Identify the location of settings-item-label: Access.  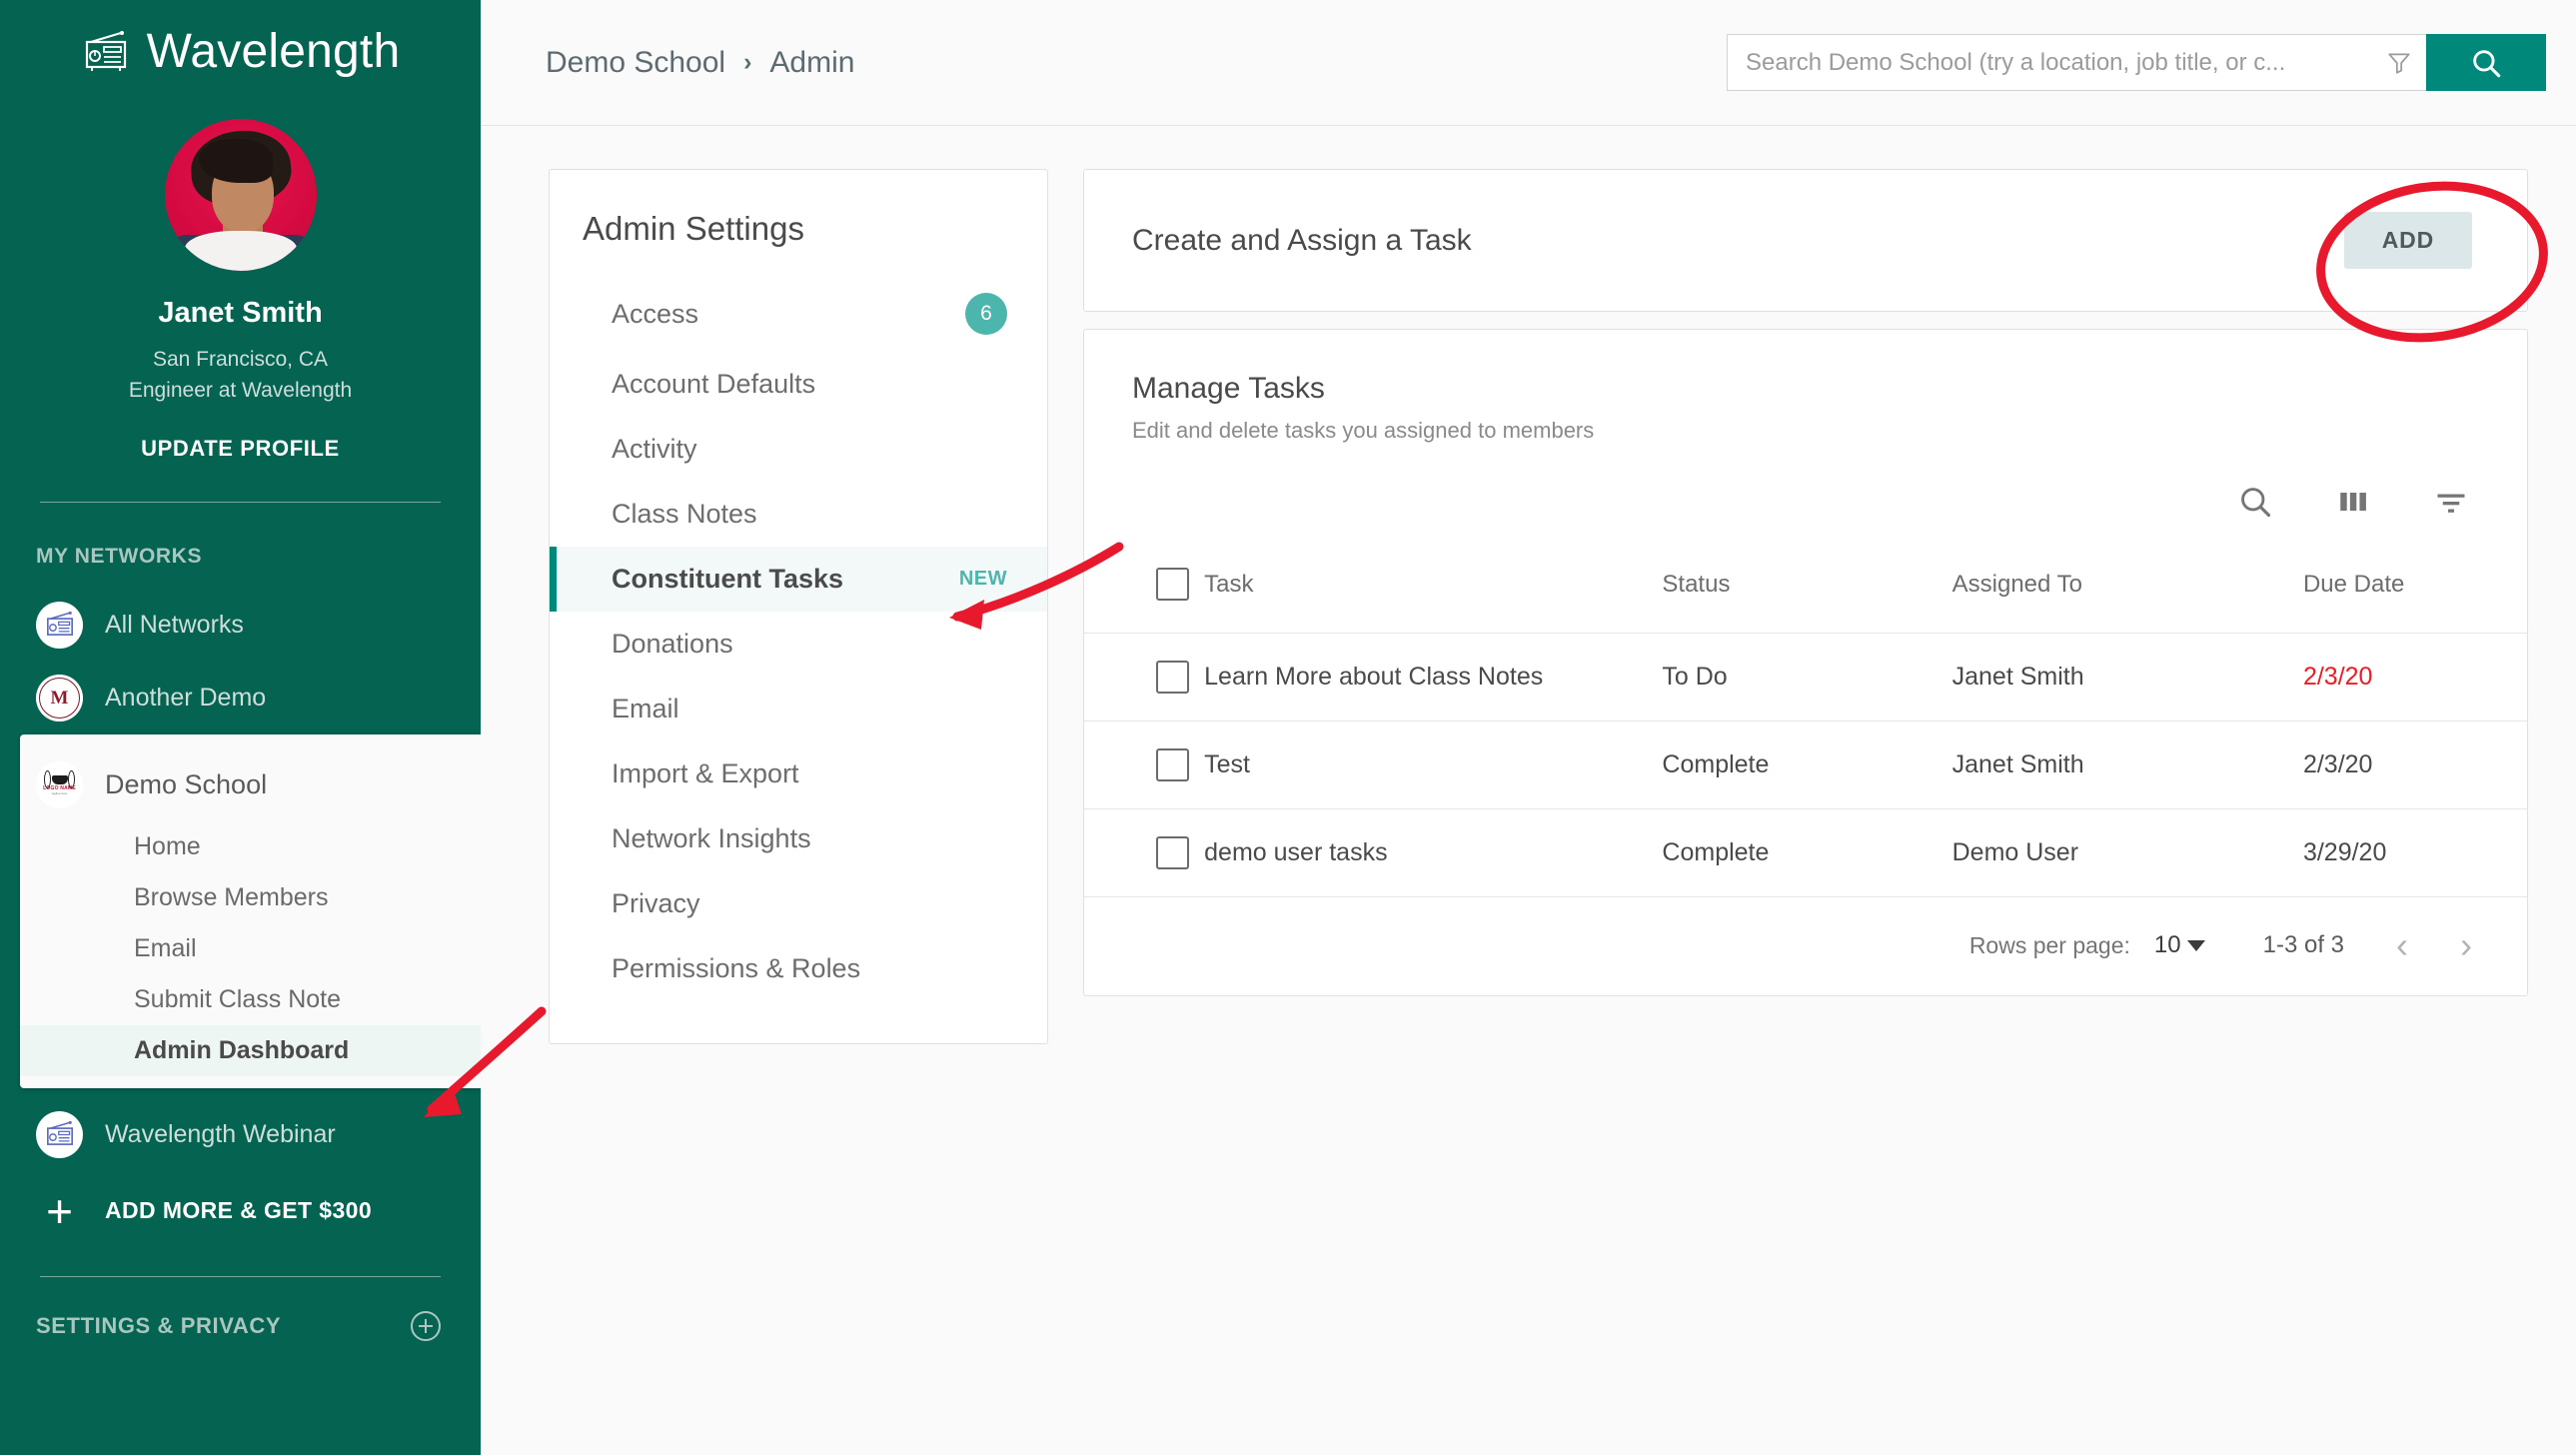
(655, 313).